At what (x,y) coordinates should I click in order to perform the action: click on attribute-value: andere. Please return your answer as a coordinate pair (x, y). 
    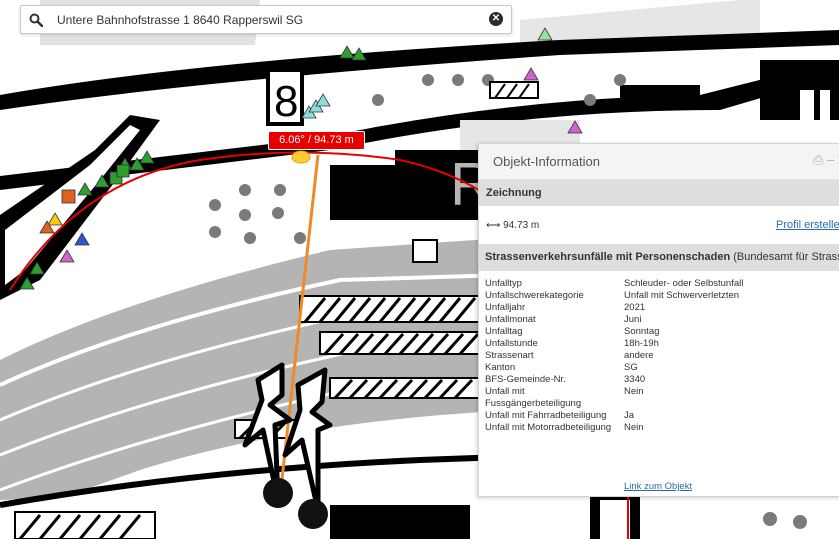
    Looking at the image, I should click on (639, 355).